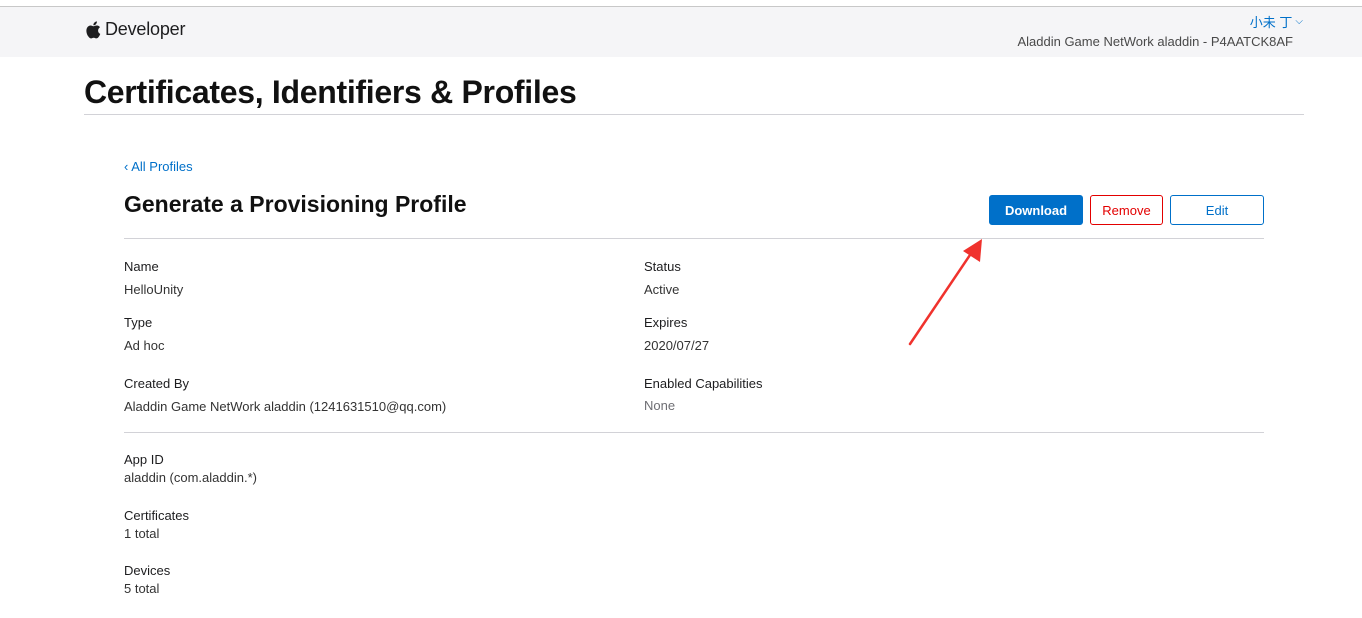  What do you see at coordinates (158, 166) in the screenshot?
I see `all-profiles-link: ‹ All Profiles` at bounding box center [158, 166].